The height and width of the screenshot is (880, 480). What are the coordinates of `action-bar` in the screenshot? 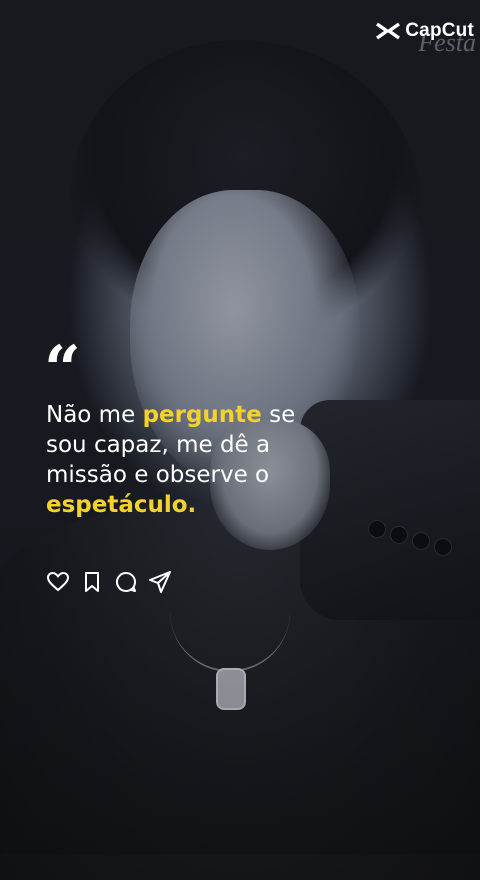 It's located at (109, 582).